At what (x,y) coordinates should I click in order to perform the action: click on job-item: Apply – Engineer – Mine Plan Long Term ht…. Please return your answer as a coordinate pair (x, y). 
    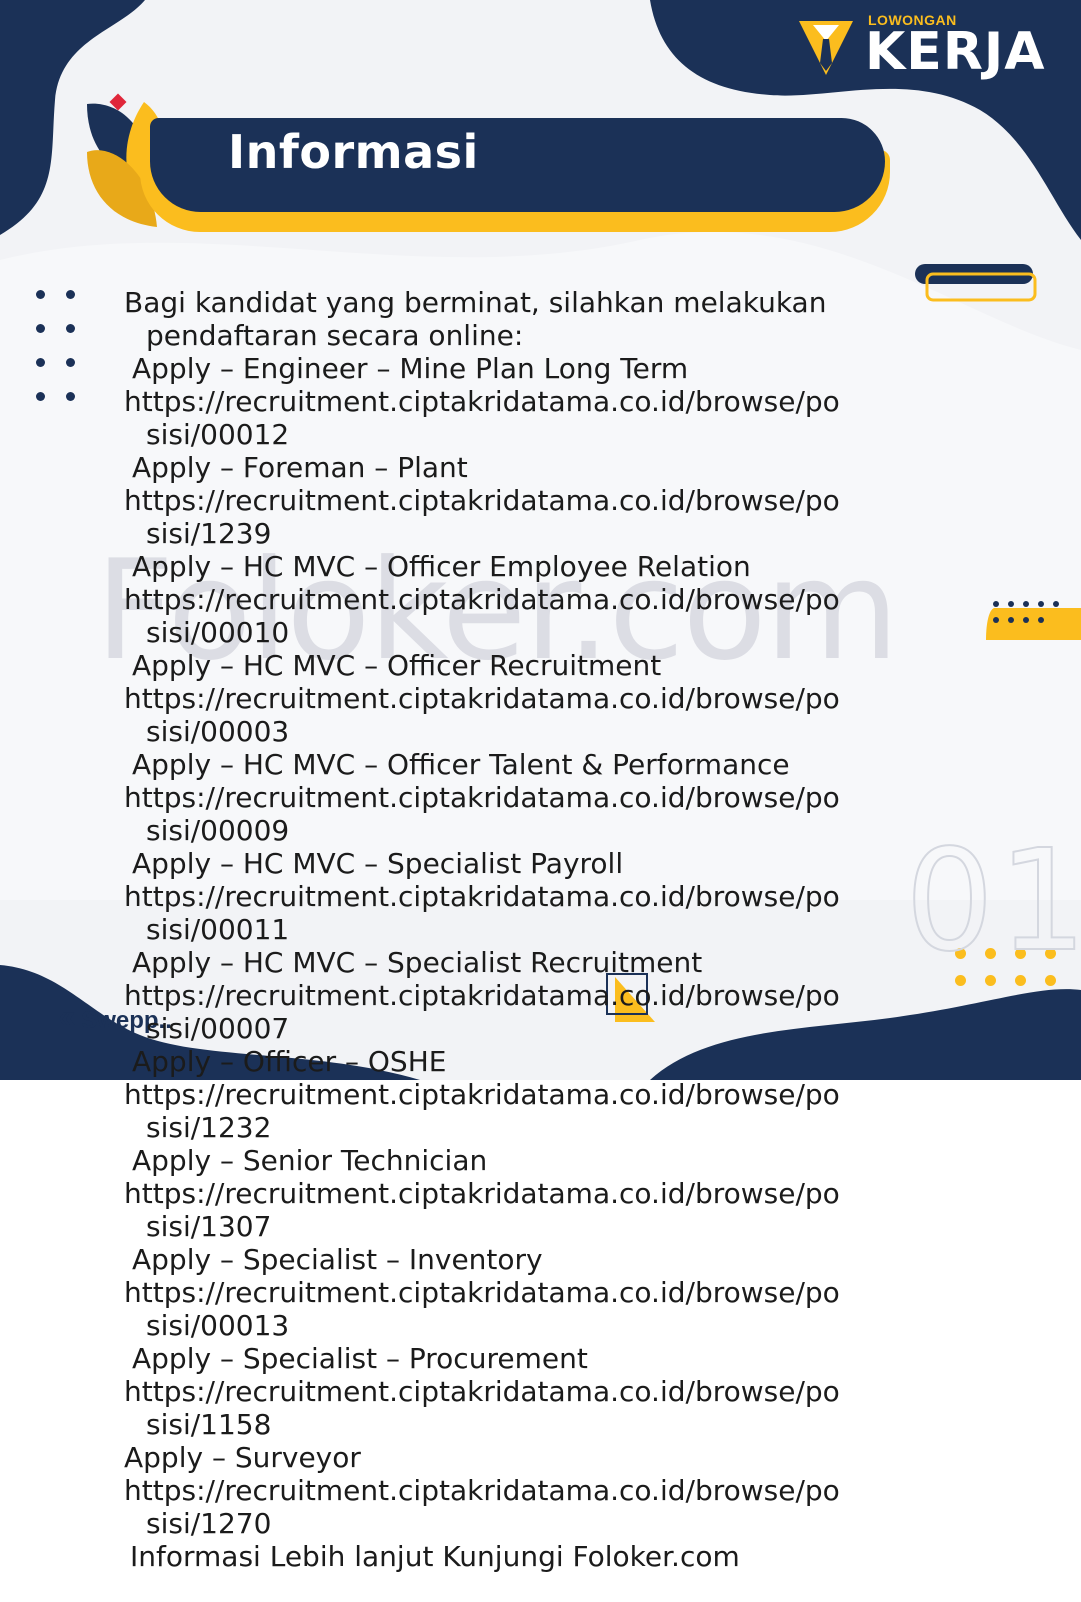
    Looking at the image, I should click on (484, 401).